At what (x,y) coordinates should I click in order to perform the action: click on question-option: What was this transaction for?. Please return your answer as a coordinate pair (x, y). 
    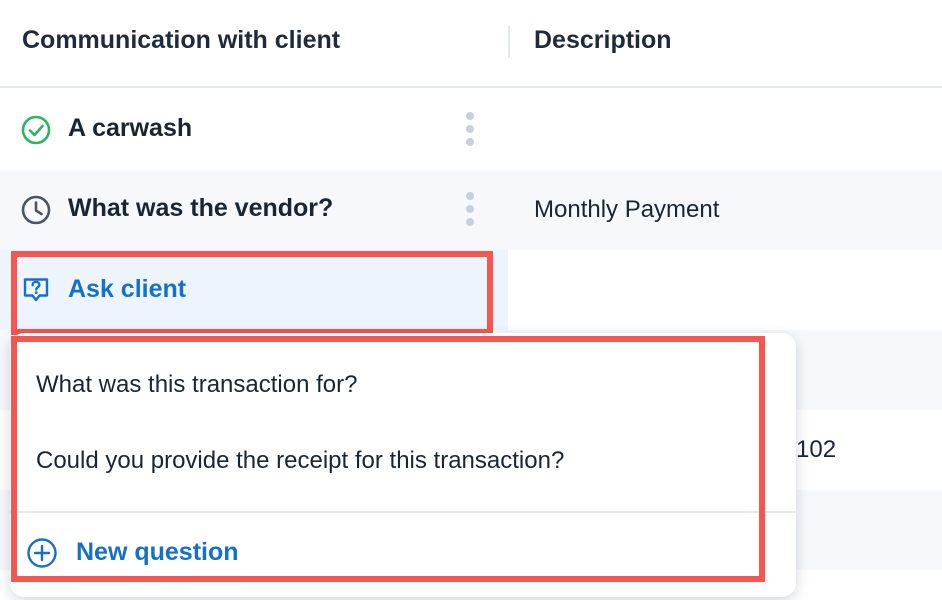
    Looking at the image, I should click on (196, 385).